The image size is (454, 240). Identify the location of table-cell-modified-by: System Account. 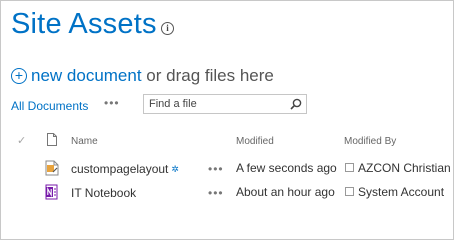
(394, 192).